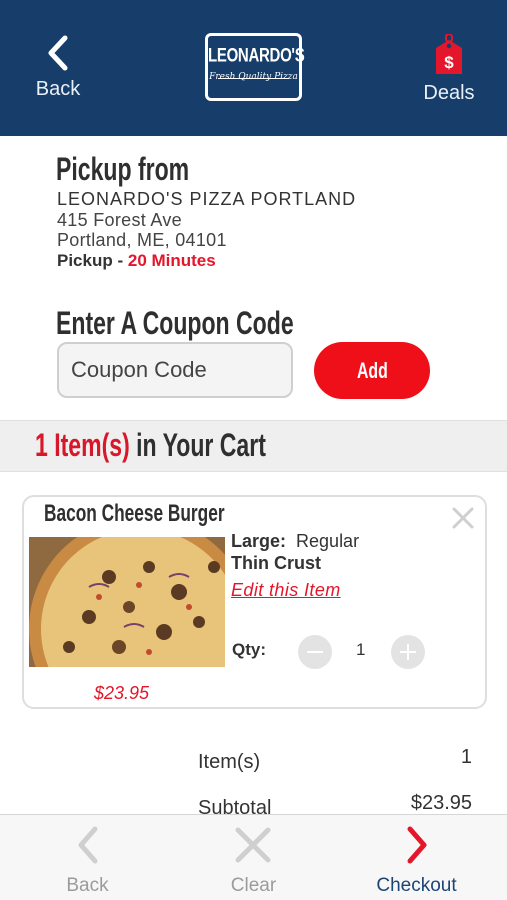 Image resolution: width=507 pixels, height=900 pixels. I want to click on add-coupon-button: Add, so click(372, 370).